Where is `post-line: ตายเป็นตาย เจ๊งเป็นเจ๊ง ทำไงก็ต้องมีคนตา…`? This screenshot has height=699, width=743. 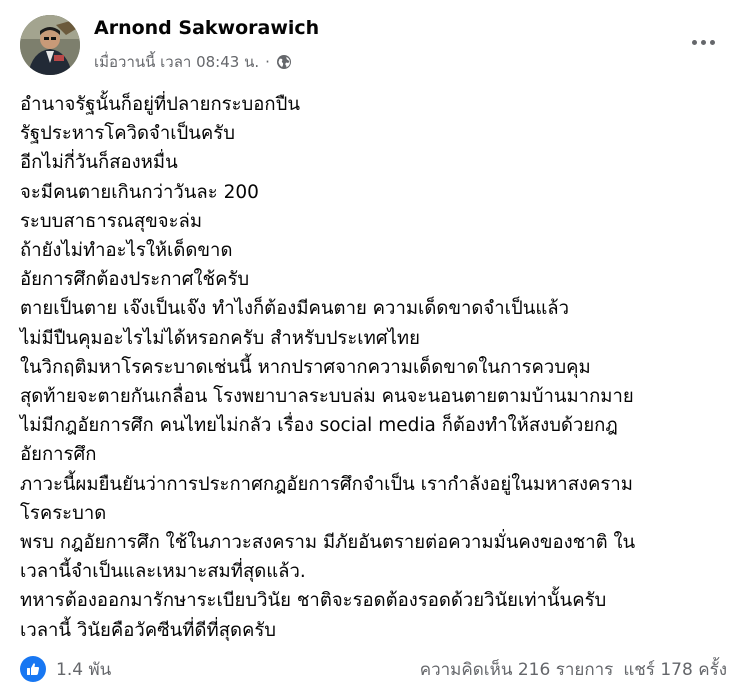
post-line: ตายเป็นตาย เจ๊งเป็นเจ๊ง ทำไงก็ต้องมีคนตา… is located at coordinates (295, 309).